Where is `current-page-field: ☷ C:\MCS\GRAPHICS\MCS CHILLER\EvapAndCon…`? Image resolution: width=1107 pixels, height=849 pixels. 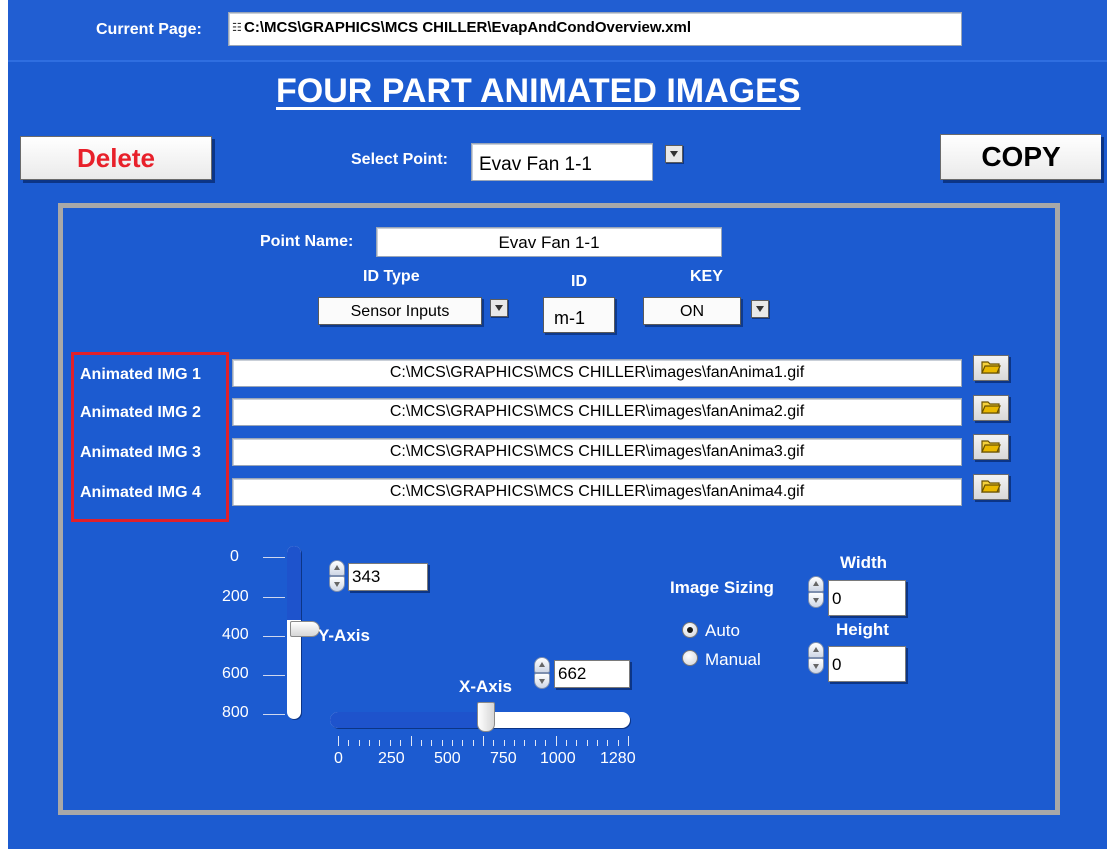 current-page-field: ☷ C:\MCS\GRAPHICS\MCS CHILLER\EvapAndCon… is located at coordinates (595, 29).